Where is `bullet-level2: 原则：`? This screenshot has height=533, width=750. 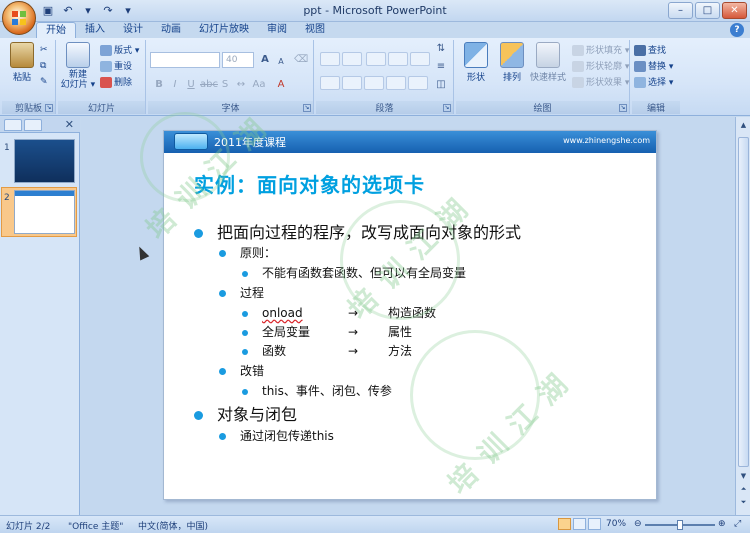 bullet-level2: 原则： is located at coordinates (247, 252).